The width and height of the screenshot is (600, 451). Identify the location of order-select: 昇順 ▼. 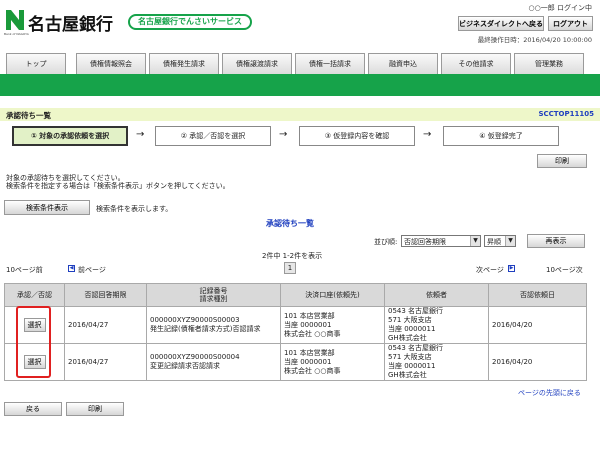
(500, 241).